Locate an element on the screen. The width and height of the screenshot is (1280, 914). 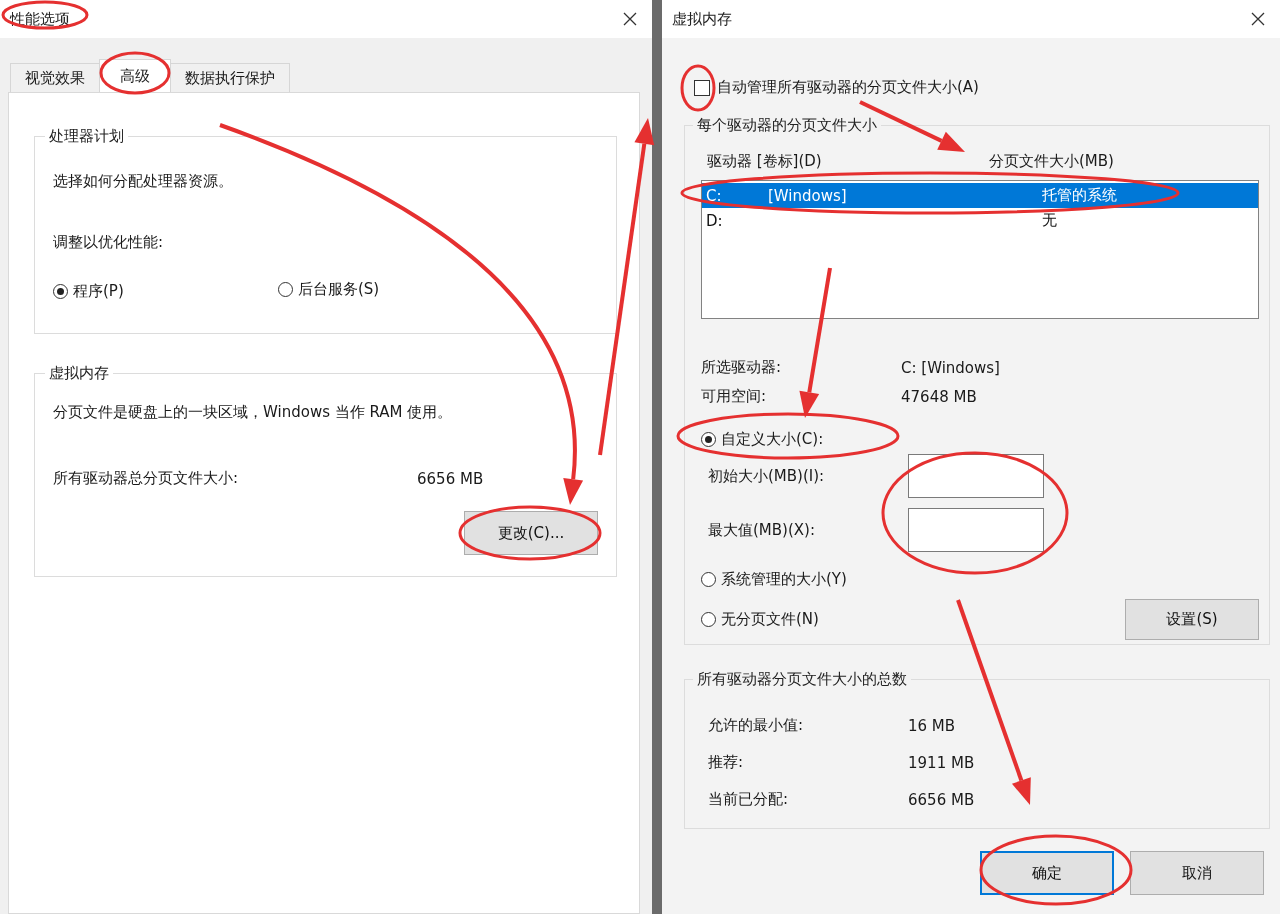
dialog-button: 确定 is located at coordinates (1047, 873).